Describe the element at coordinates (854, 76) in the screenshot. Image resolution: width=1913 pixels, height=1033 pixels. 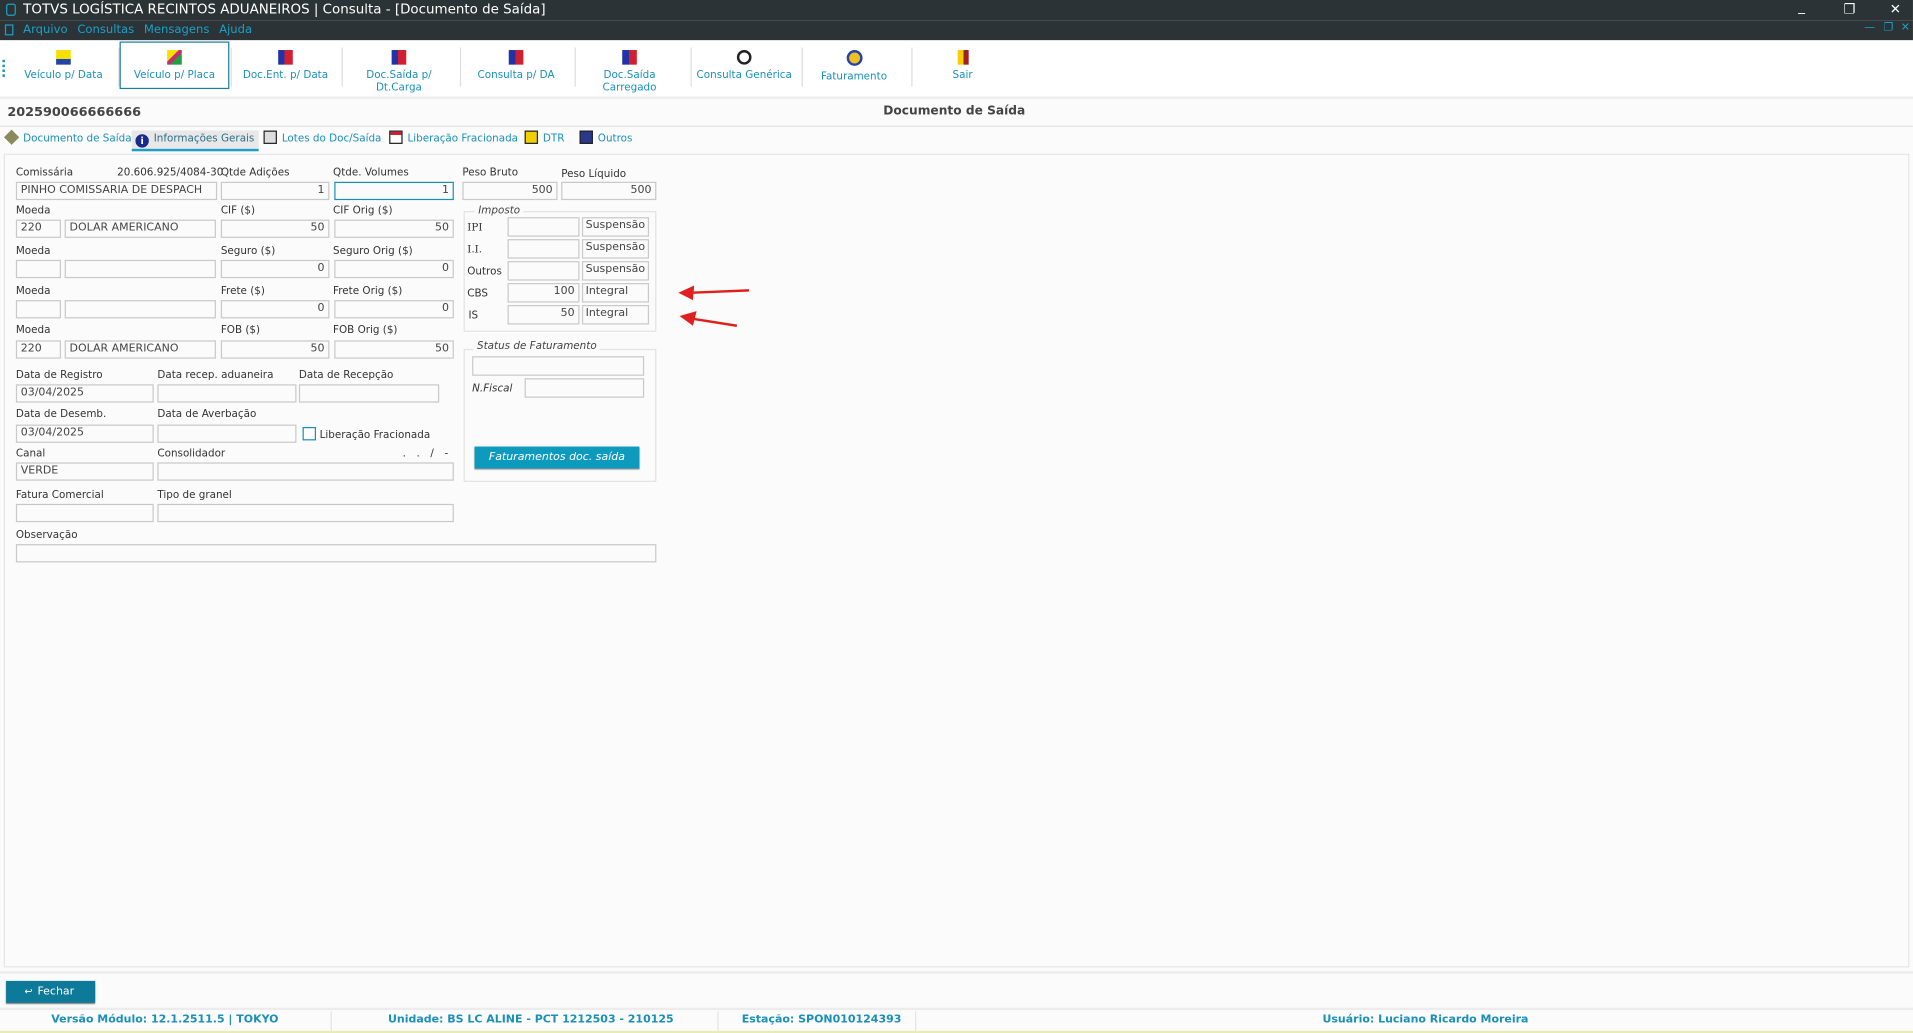
I see `toolbar-label: Faturamento` at that location.